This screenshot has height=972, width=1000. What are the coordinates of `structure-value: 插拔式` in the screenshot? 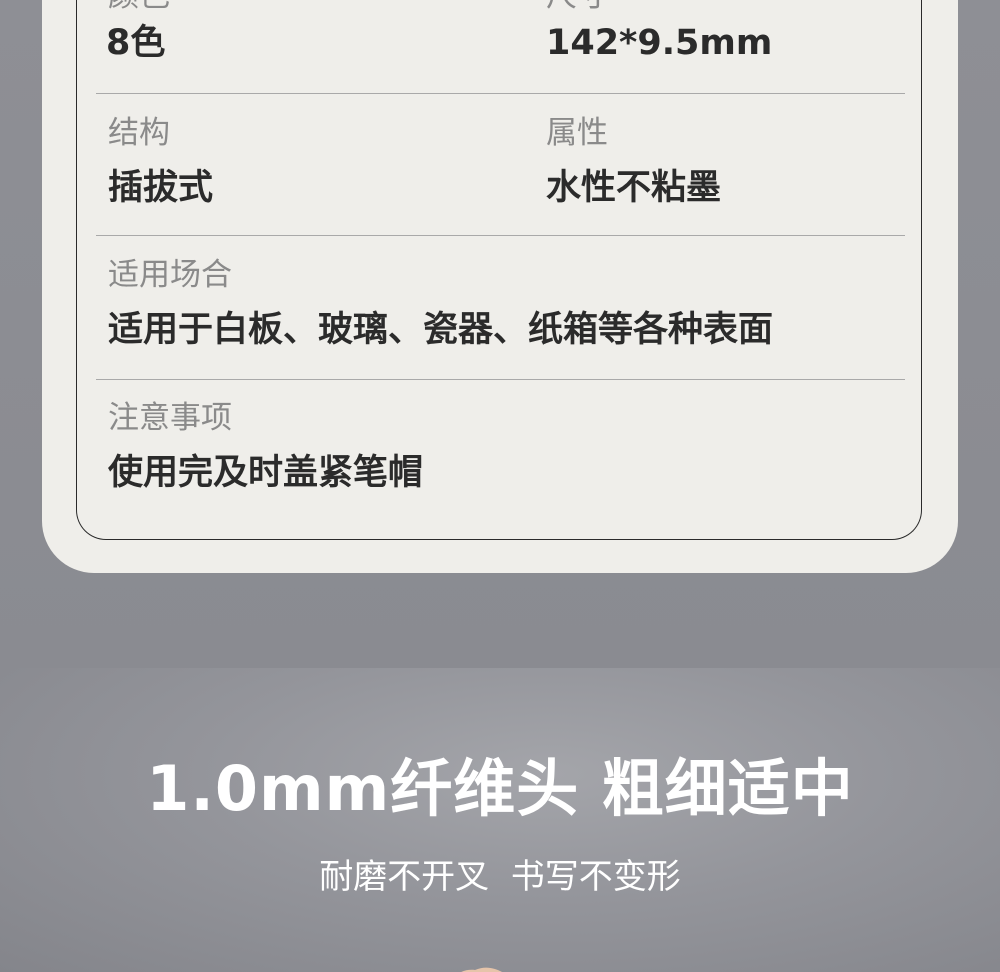 It's located at (161, 188).